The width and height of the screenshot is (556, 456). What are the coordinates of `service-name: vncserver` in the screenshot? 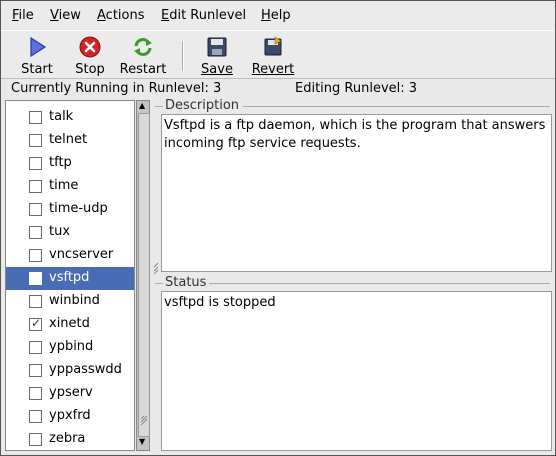 It's located at (81, 254).